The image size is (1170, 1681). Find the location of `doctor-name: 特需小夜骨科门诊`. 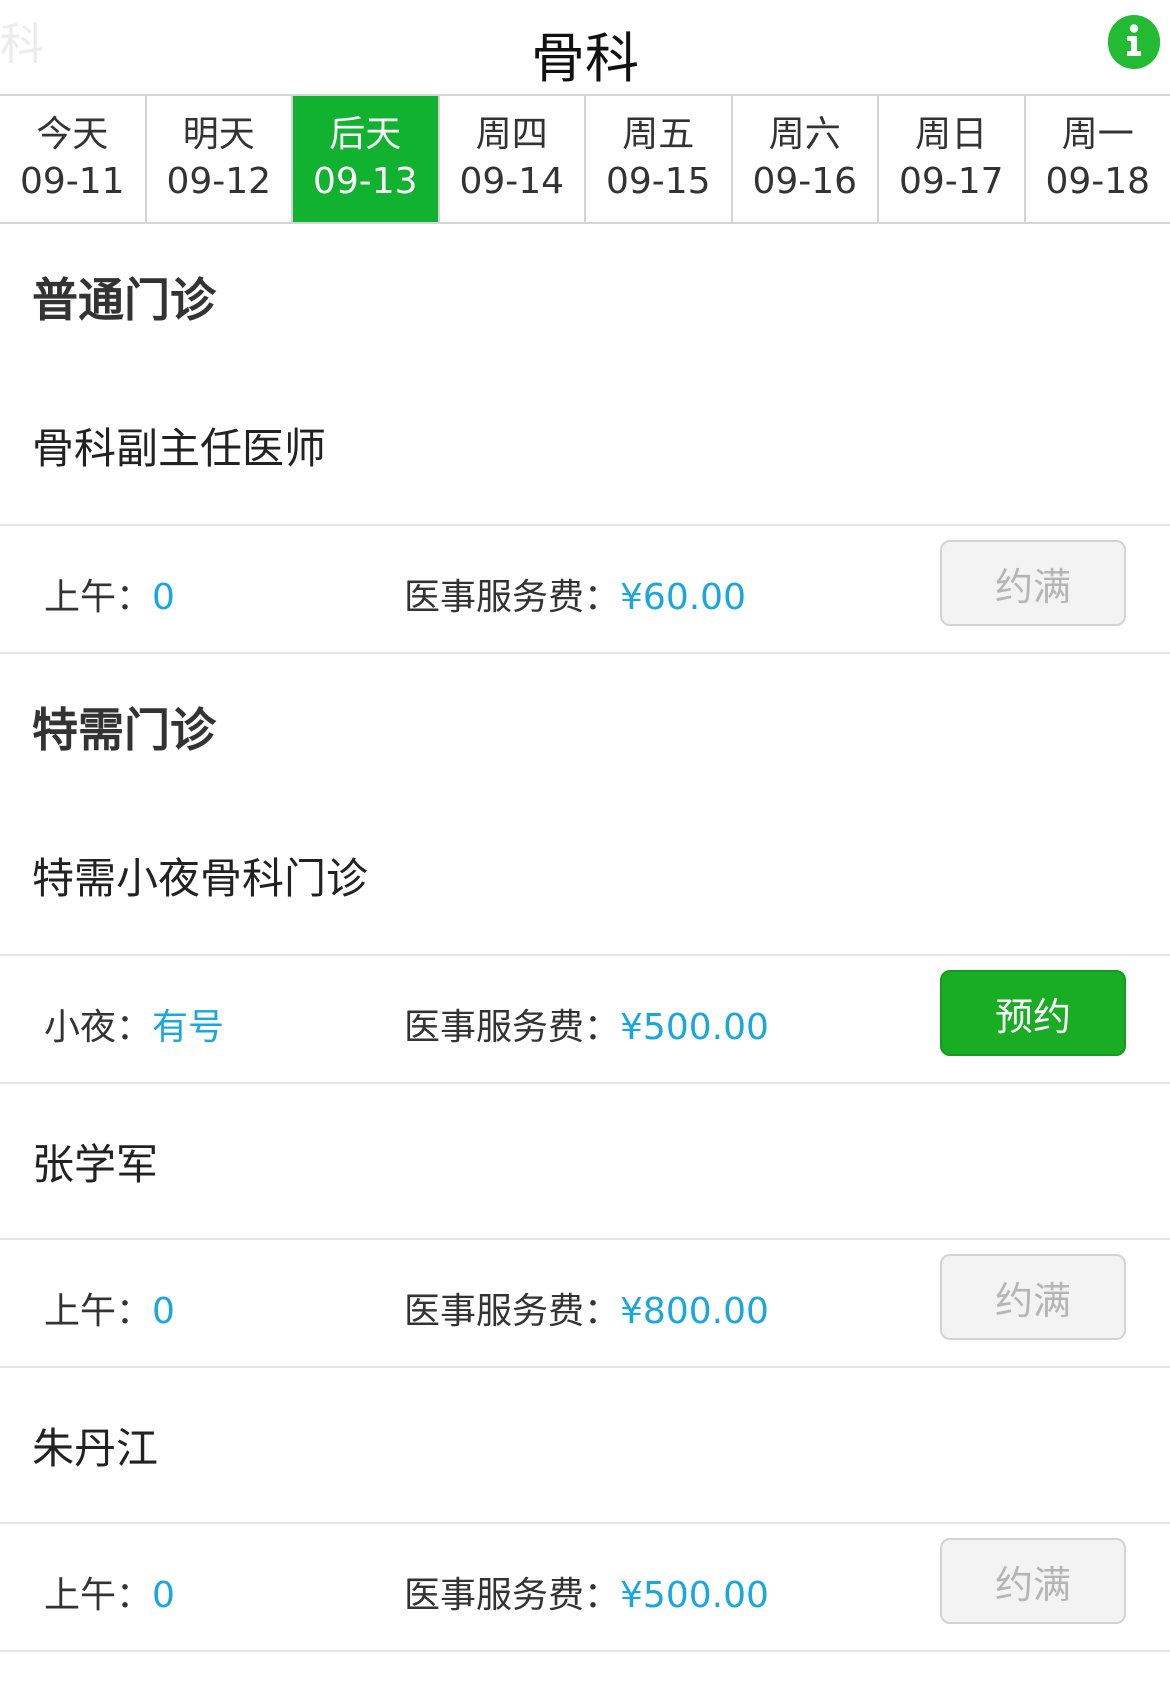

doctor-name: 特需小夜骨科门诊 is located at coordinates (200, 878).